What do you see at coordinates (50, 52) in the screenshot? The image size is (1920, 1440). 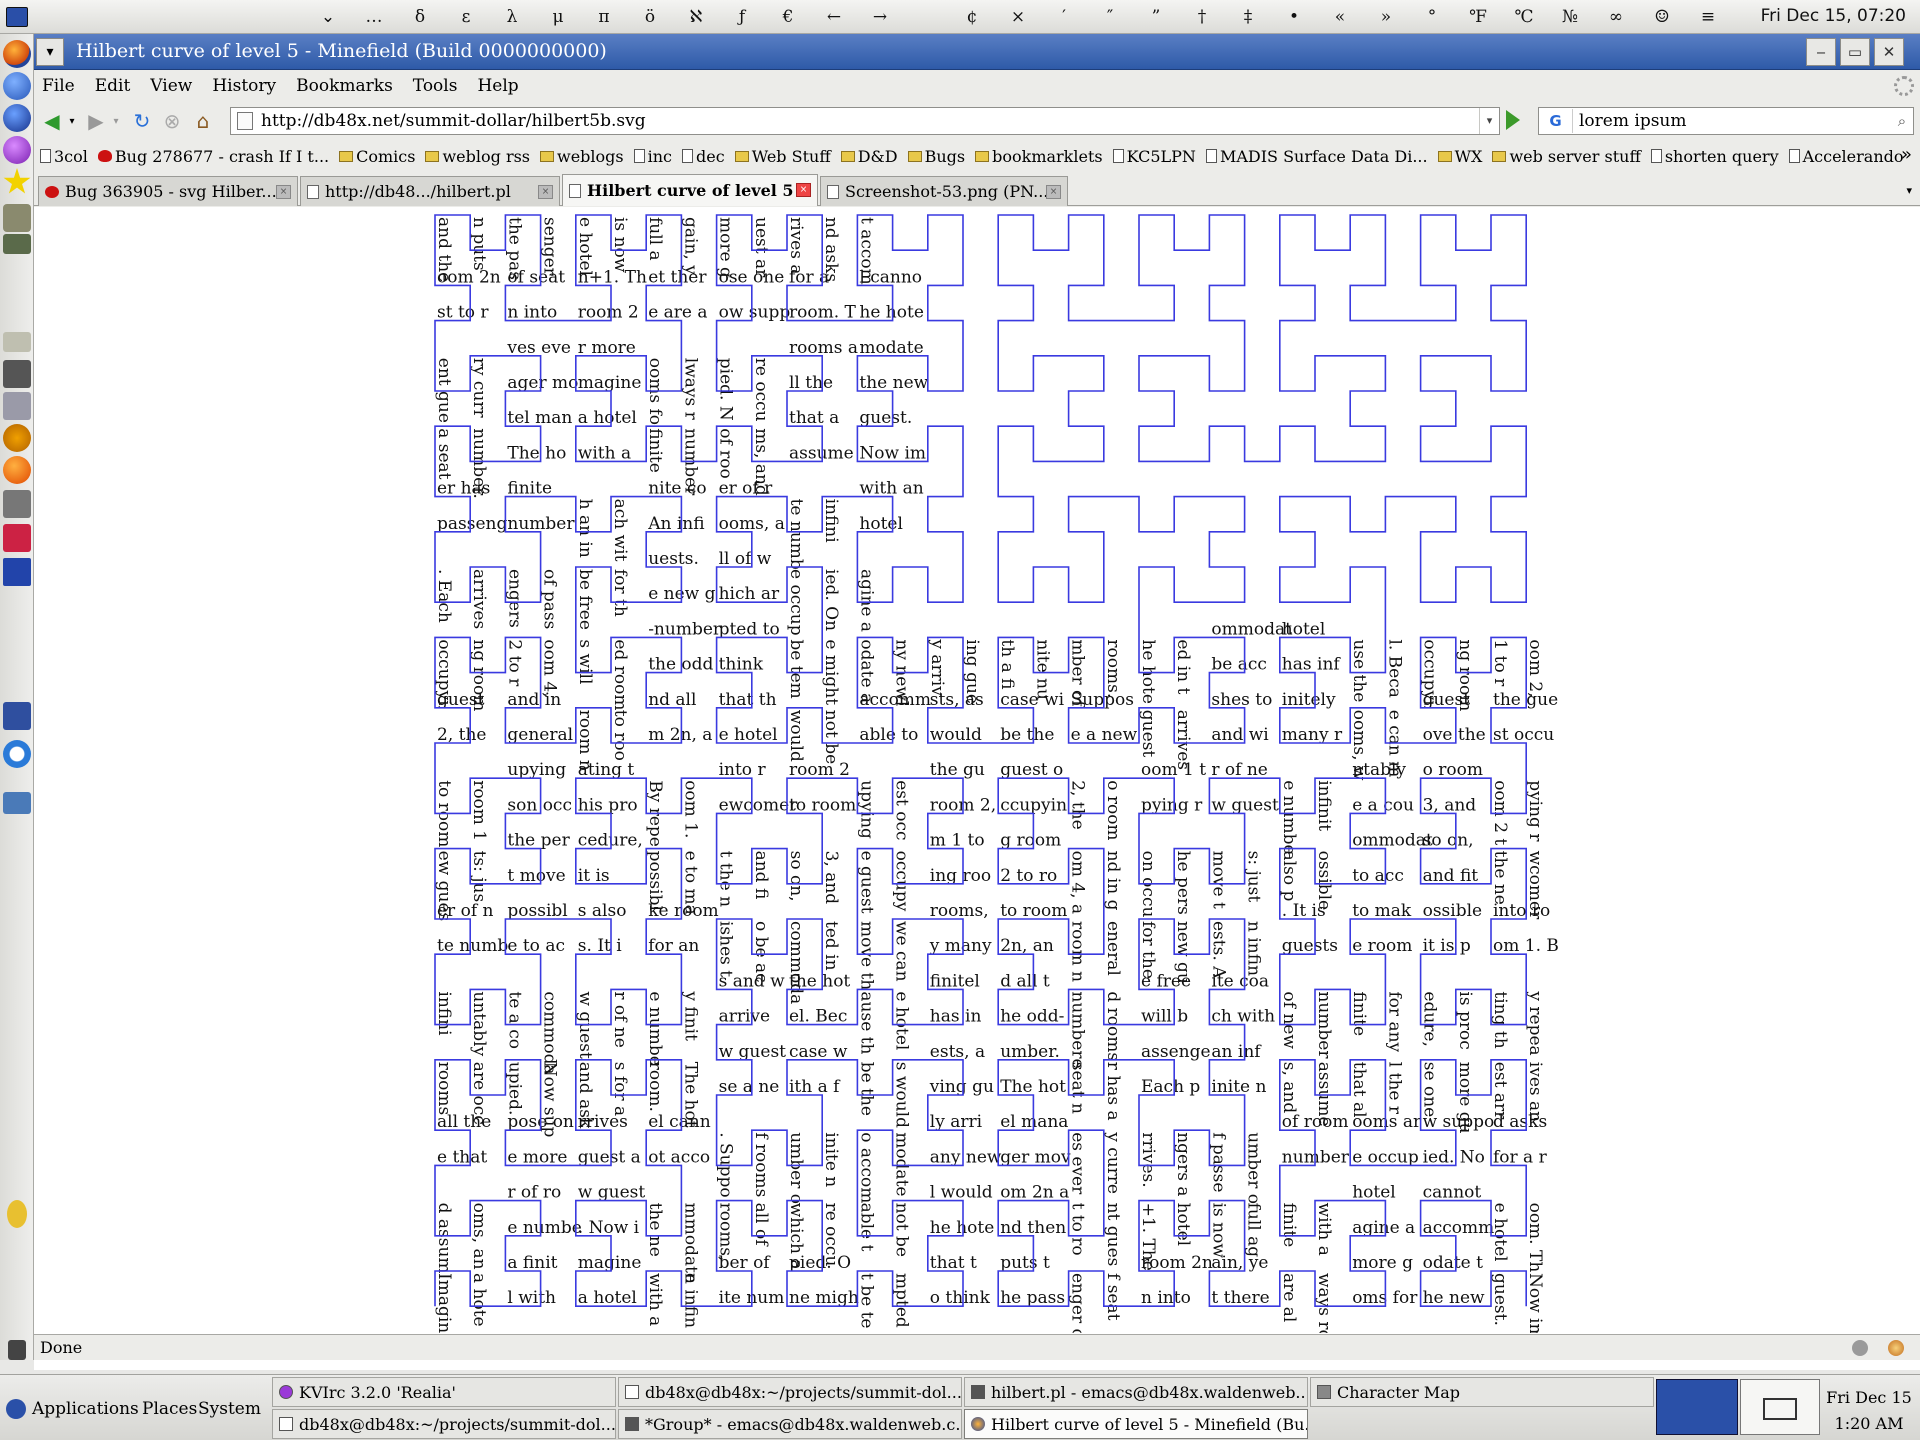 I see `window-menu-button: ▾` at bounding box center [50, 52].